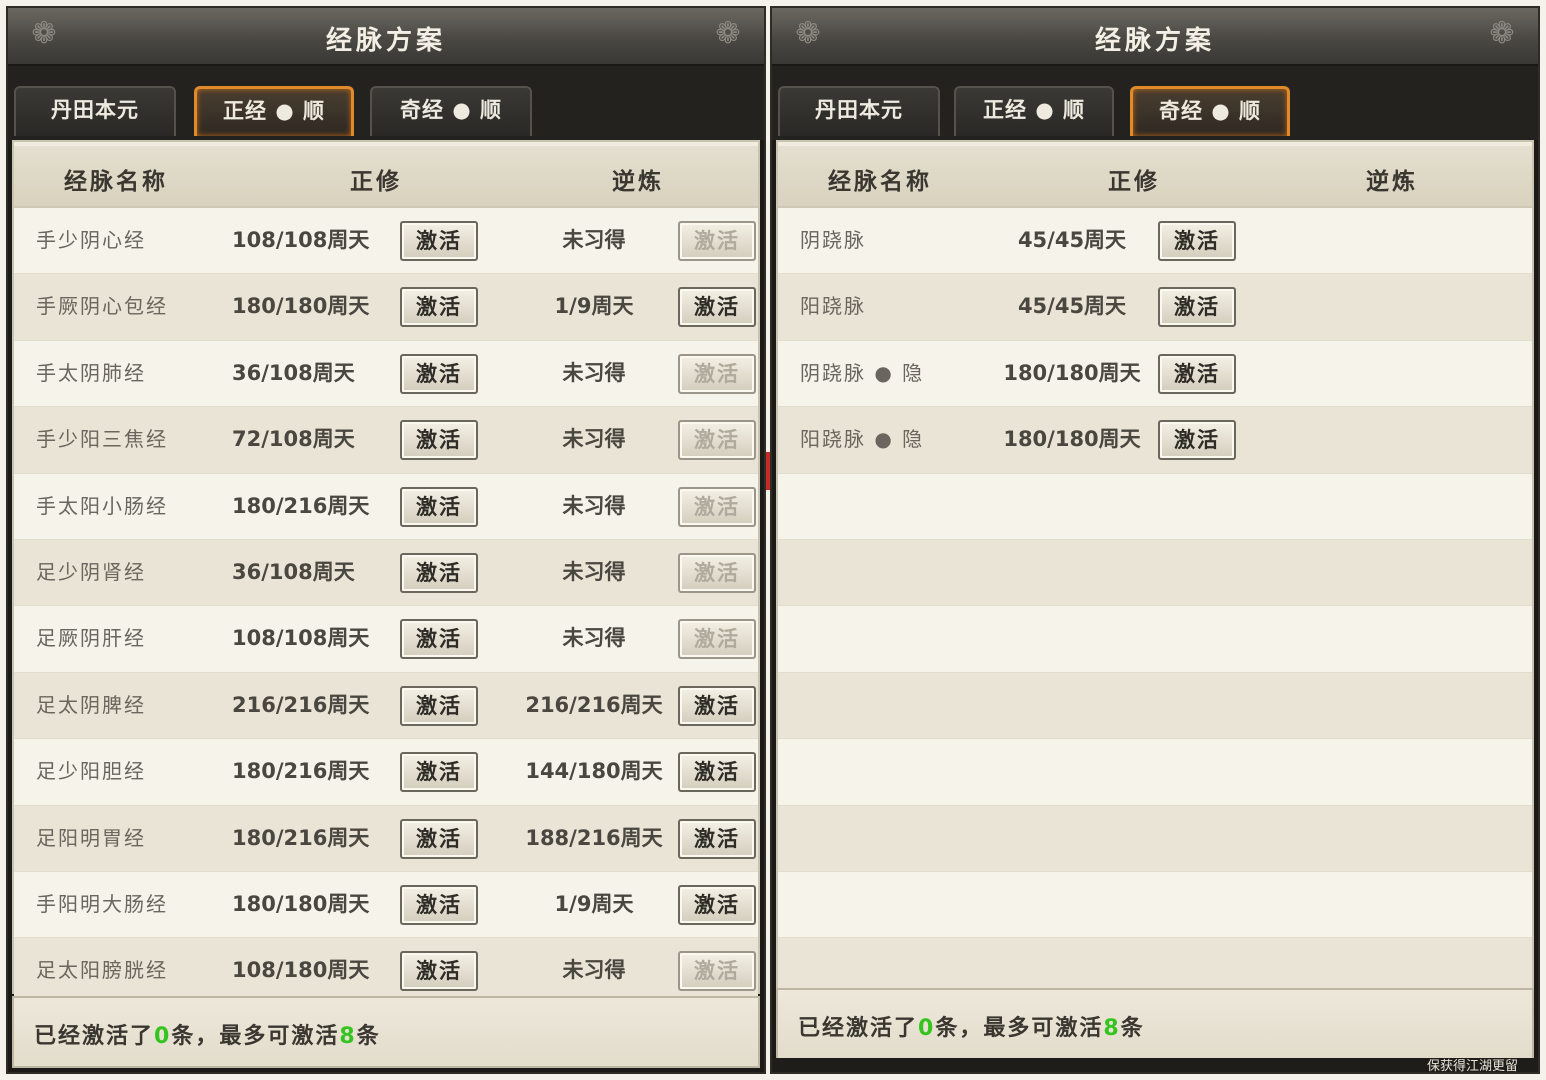  What do you see at coordinates (301, 970) in the screenshot?
I see `main-progress: 108/180周天` at bounding box center [301, 970].